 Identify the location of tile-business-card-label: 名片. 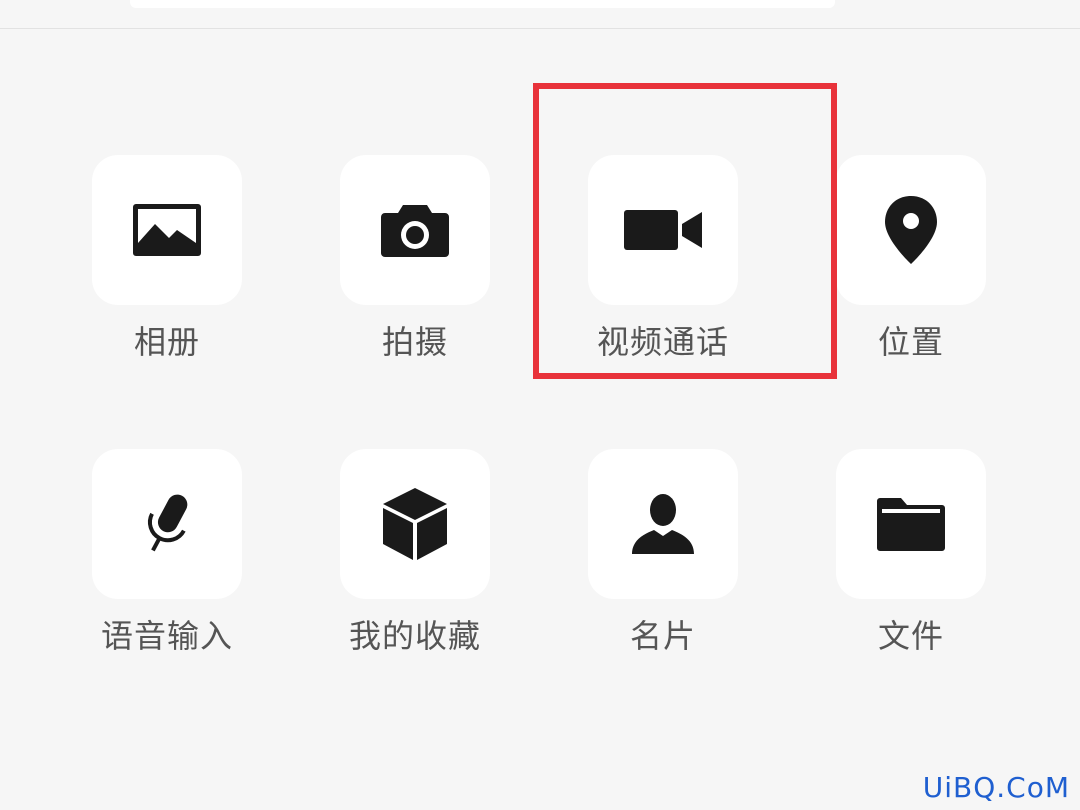
(662, 636).